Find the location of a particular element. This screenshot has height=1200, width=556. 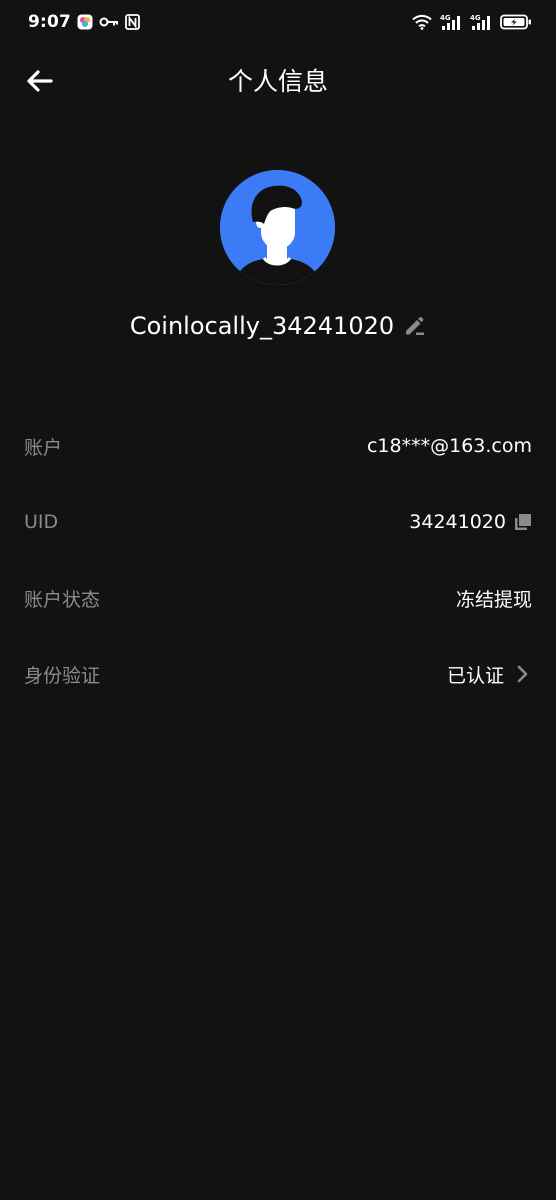

status-value-wrap: 冻结提现 is located at coordinates (494, 598).